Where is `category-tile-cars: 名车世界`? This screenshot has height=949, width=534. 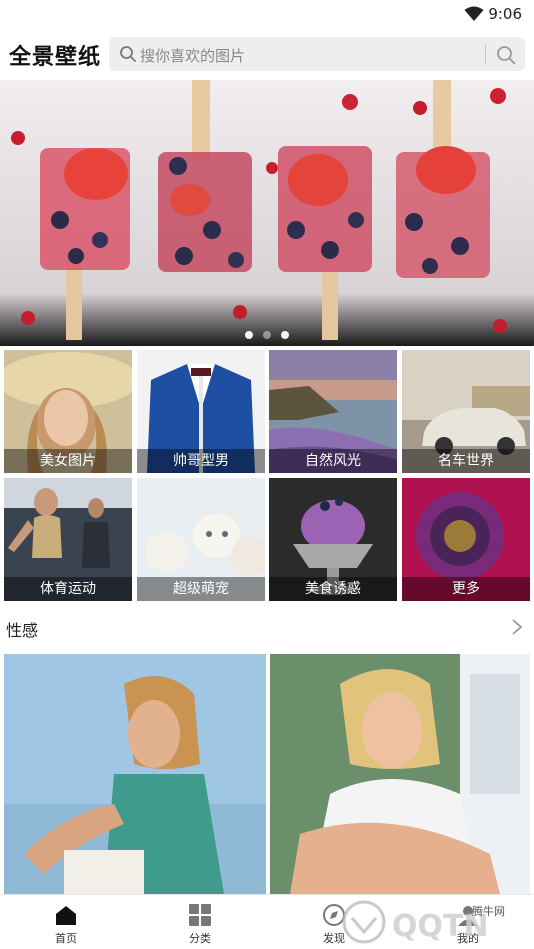
category-tile-cars: 名车世界 is located at coordinates (466, 411).